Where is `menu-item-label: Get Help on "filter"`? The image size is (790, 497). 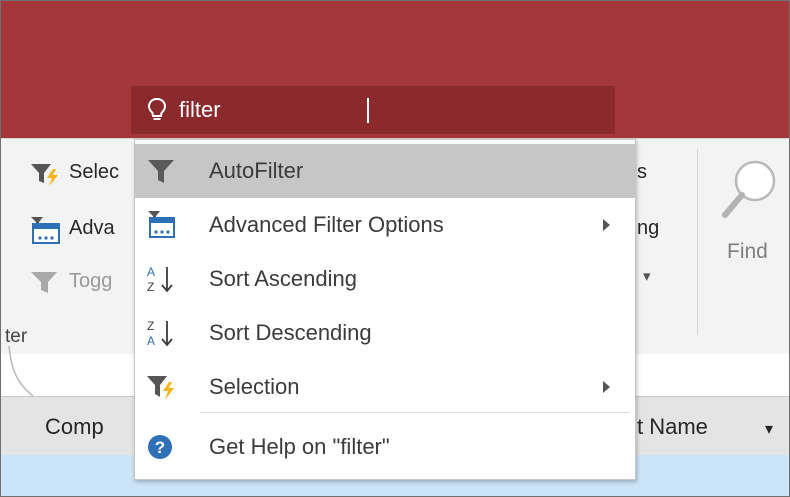
menu-item-label: Get Help on "filter" is located at coordinates (299, 446).